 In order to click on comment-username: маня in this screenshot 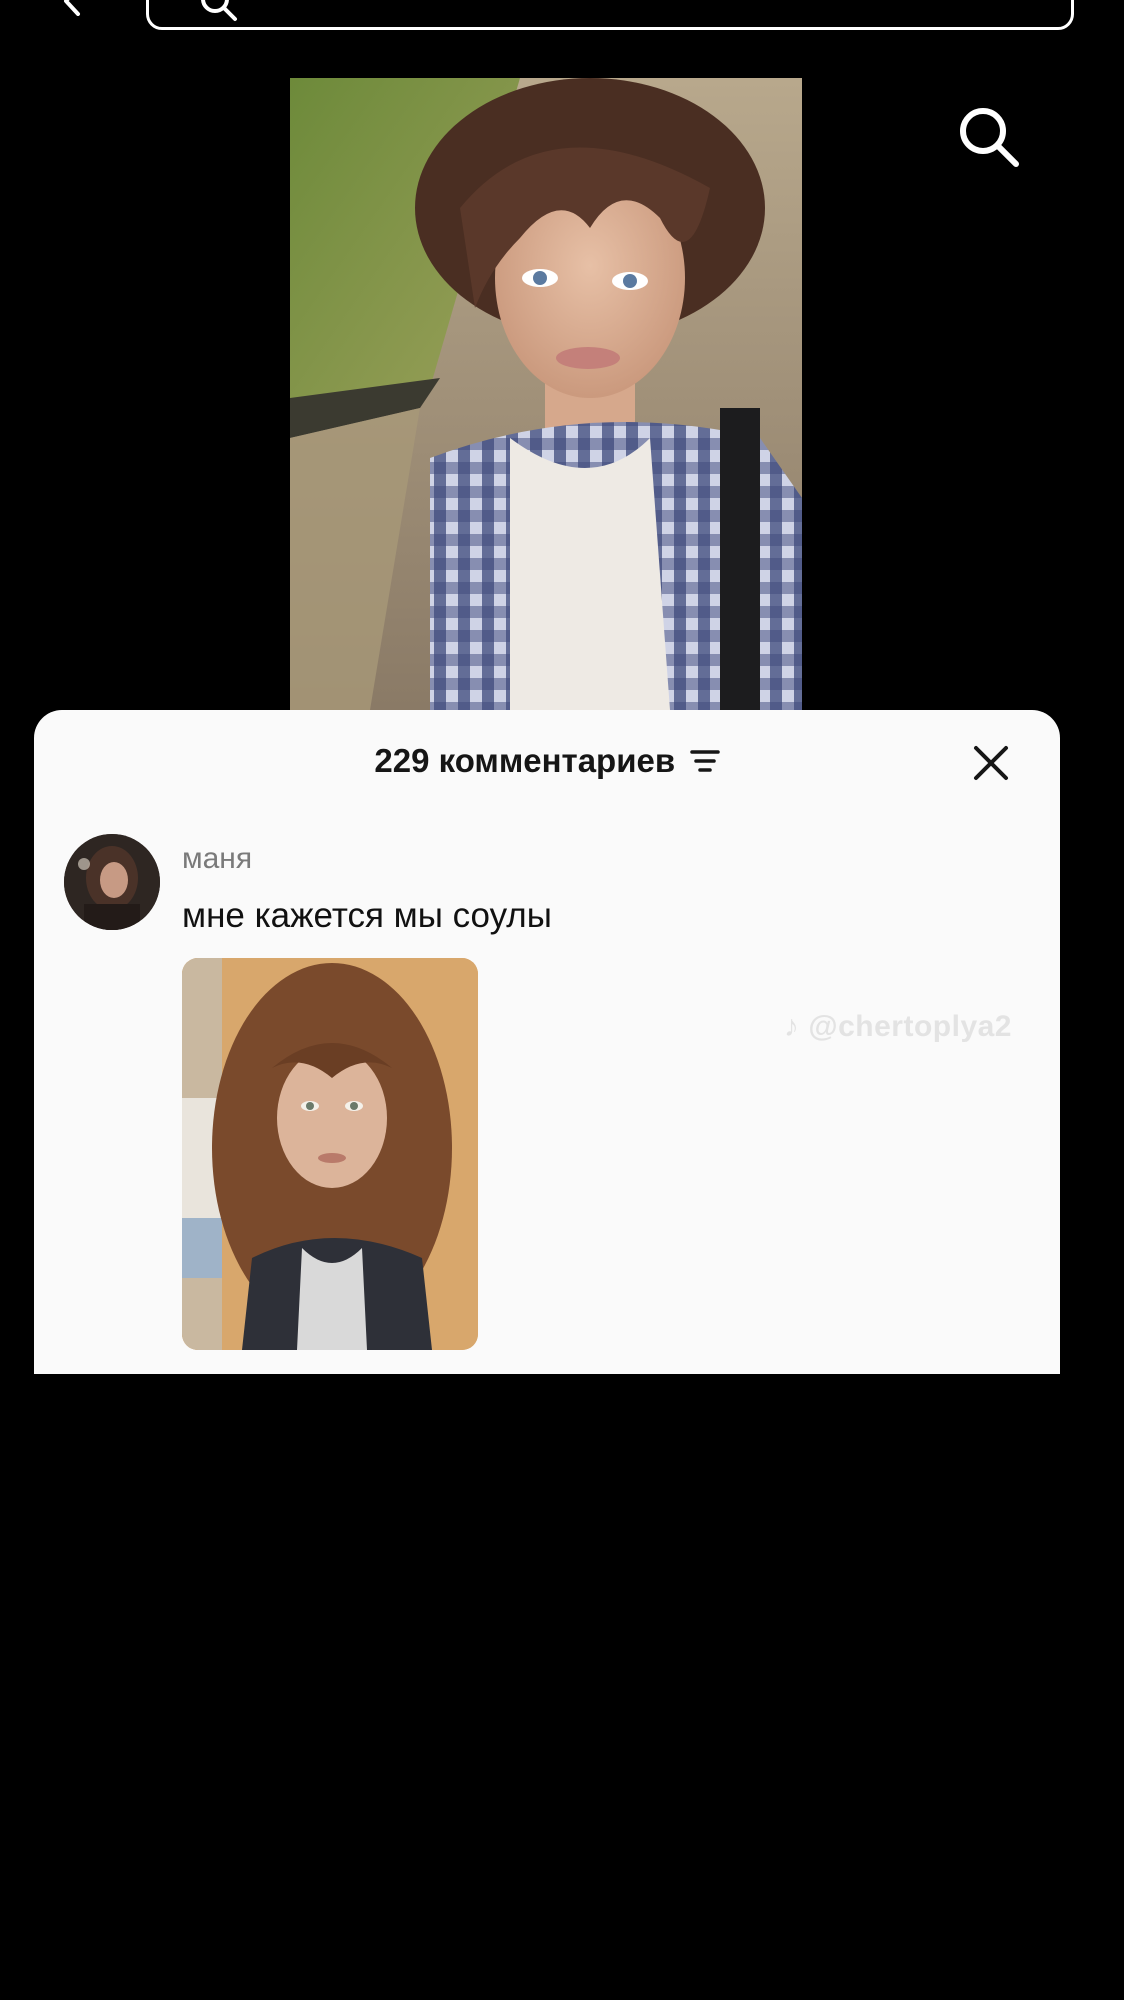, I will do `click(217, 859)`.